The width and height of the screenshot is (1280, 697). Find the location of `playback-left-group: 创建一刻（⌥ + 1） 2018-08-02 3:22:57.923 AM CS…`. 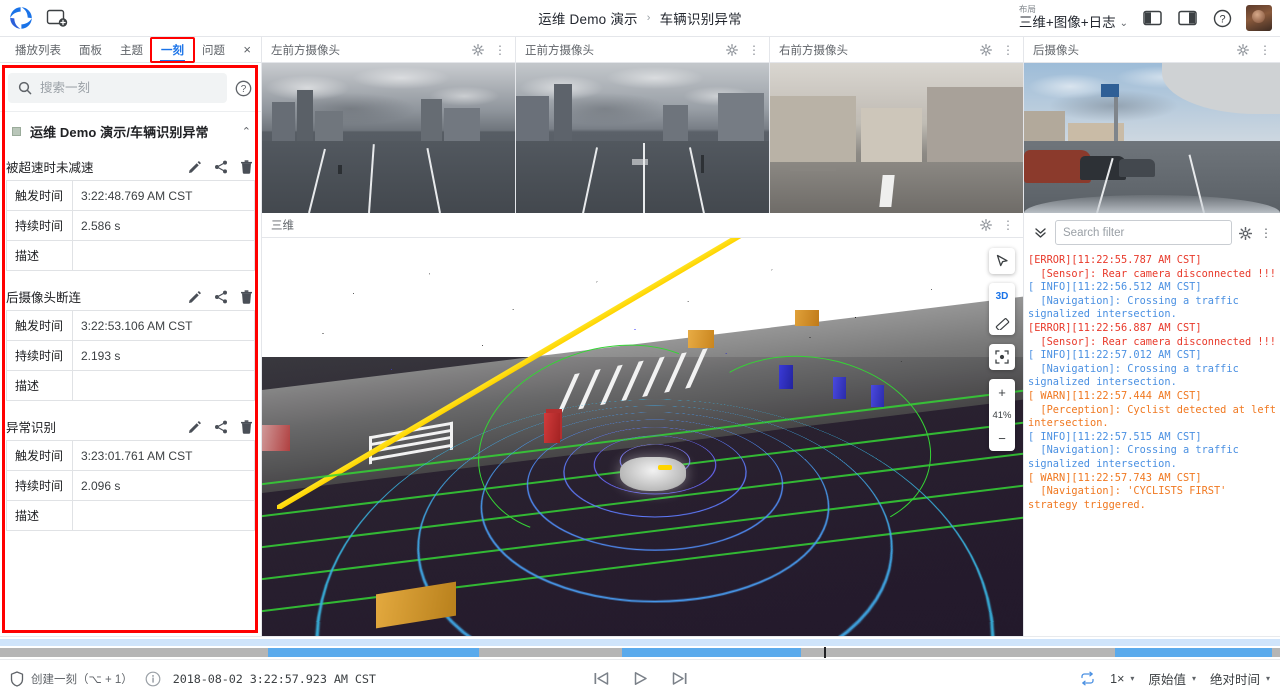

playback-left-group: 创建一刻（⌥ + 1） 2018-08-02 3:22:57.923 AM CS… is located at coordinates (193, 678).